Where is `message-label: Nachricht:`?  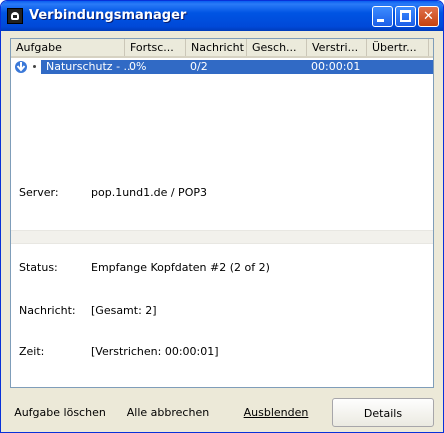
message-label: Nachricht: is located at coordinates (47, 310).